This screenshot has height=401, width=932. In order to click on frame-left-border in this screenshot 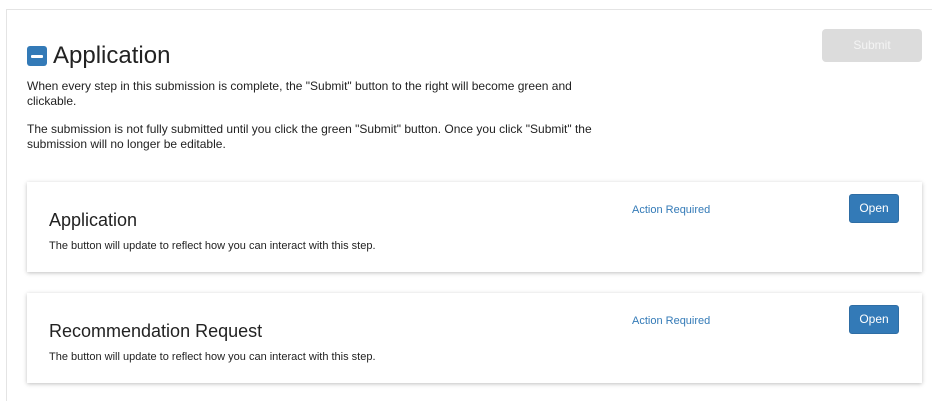, I will do `click(6, 205)`.